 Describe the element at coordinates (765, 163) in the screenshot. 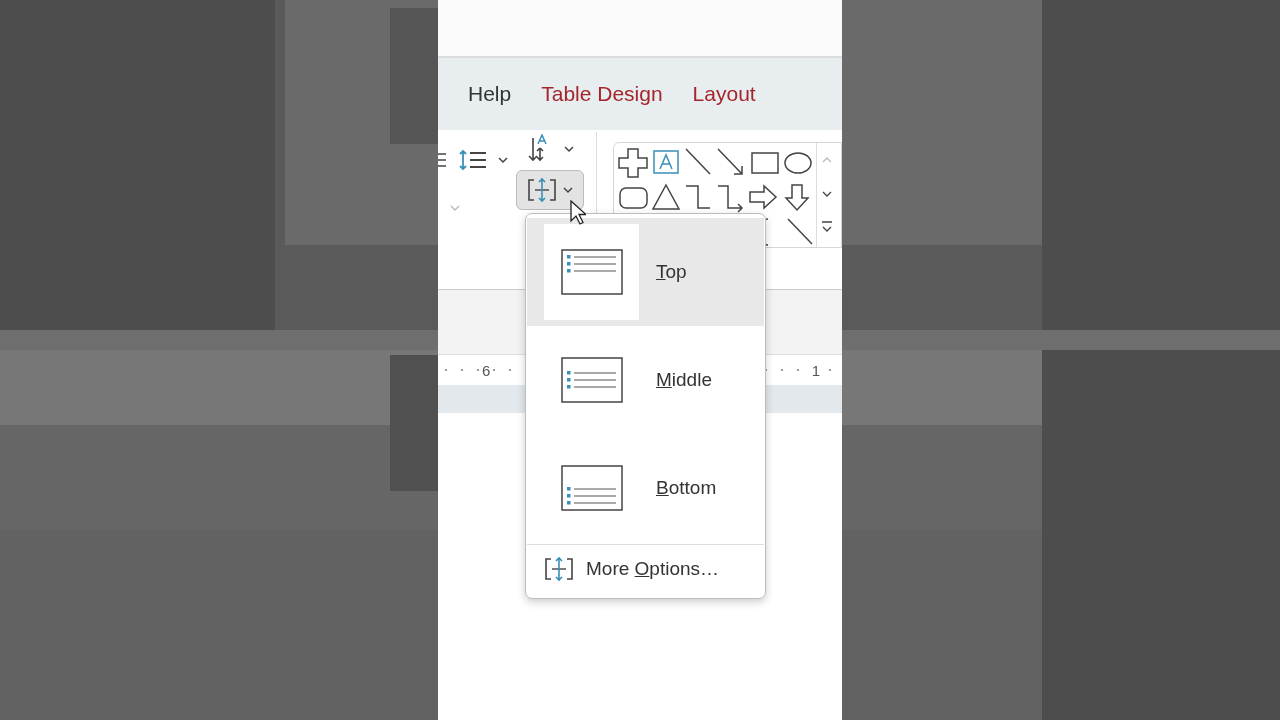

I see `rectangle-shape-icon` at that location.